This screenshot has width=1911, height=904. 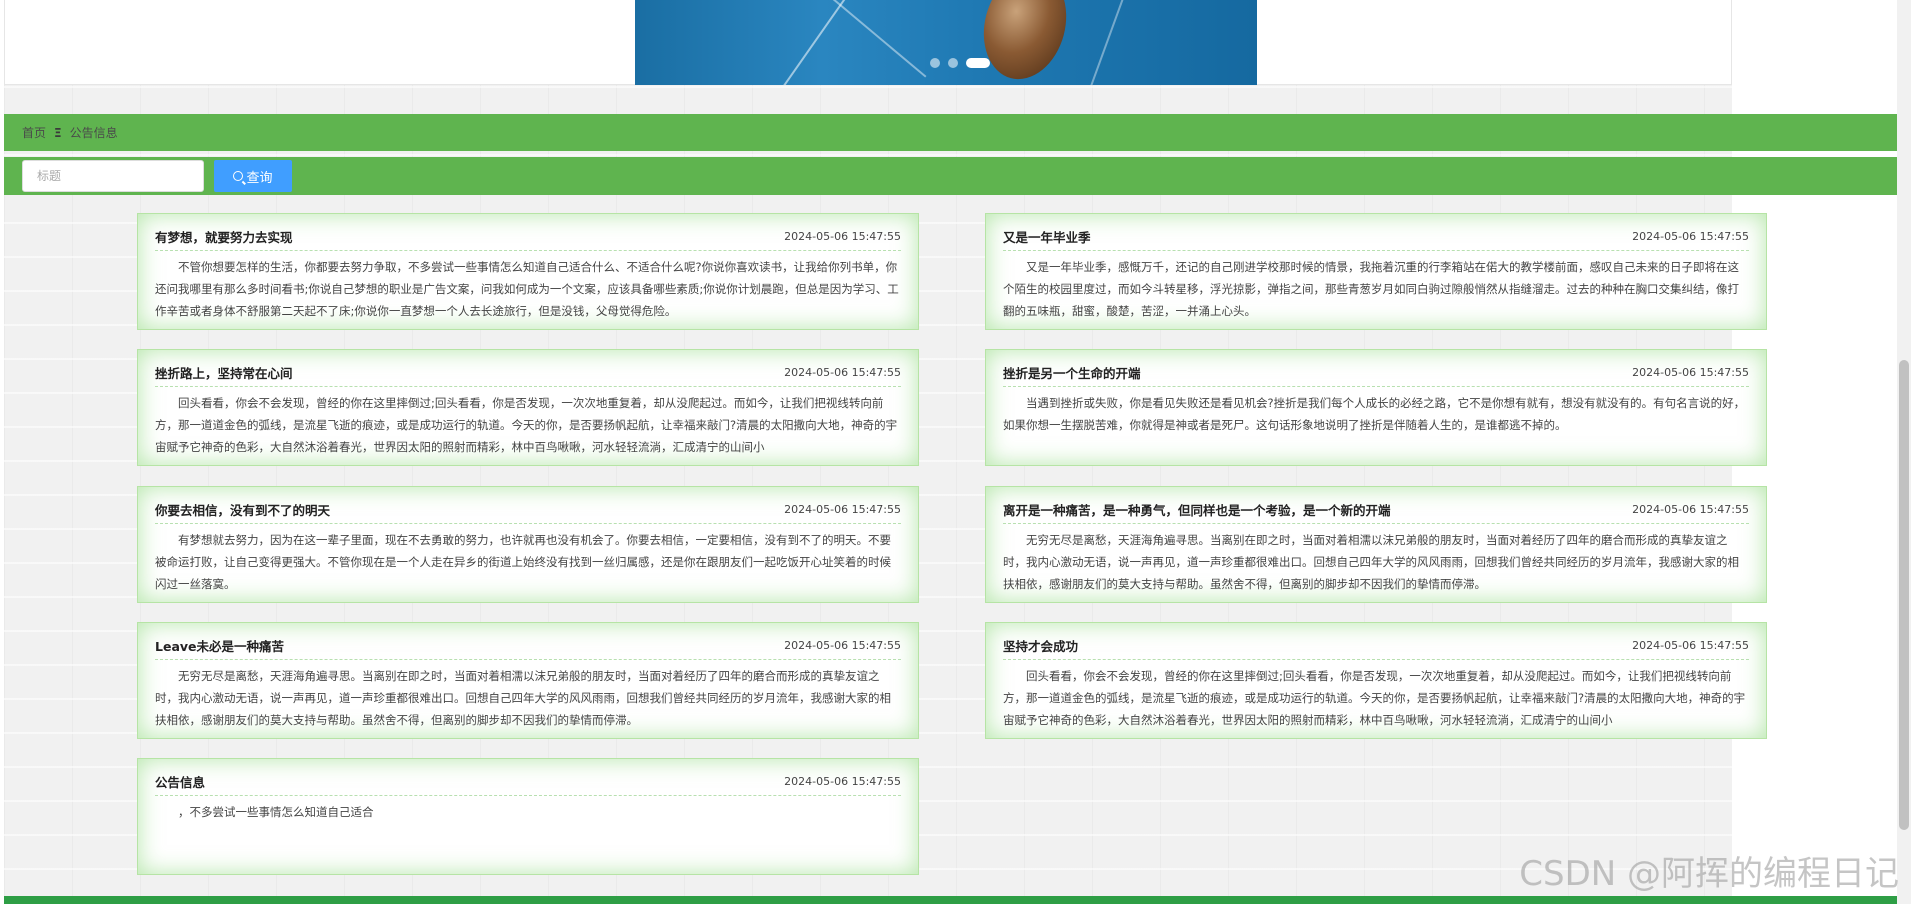 I want to click on notice-title: 你要去相信，没有到不了的明天, so click(x=242, y=509).